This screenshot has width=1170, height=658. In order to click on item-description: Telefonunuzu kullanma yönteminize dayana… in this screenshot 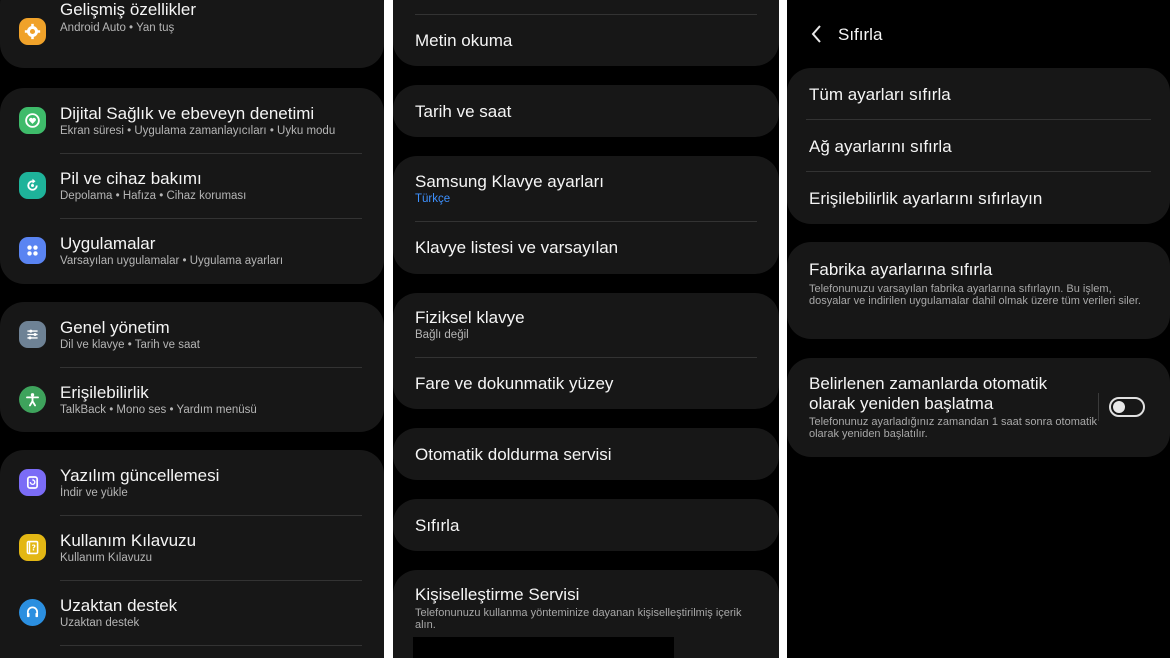, I will do `click(578, 619)`.